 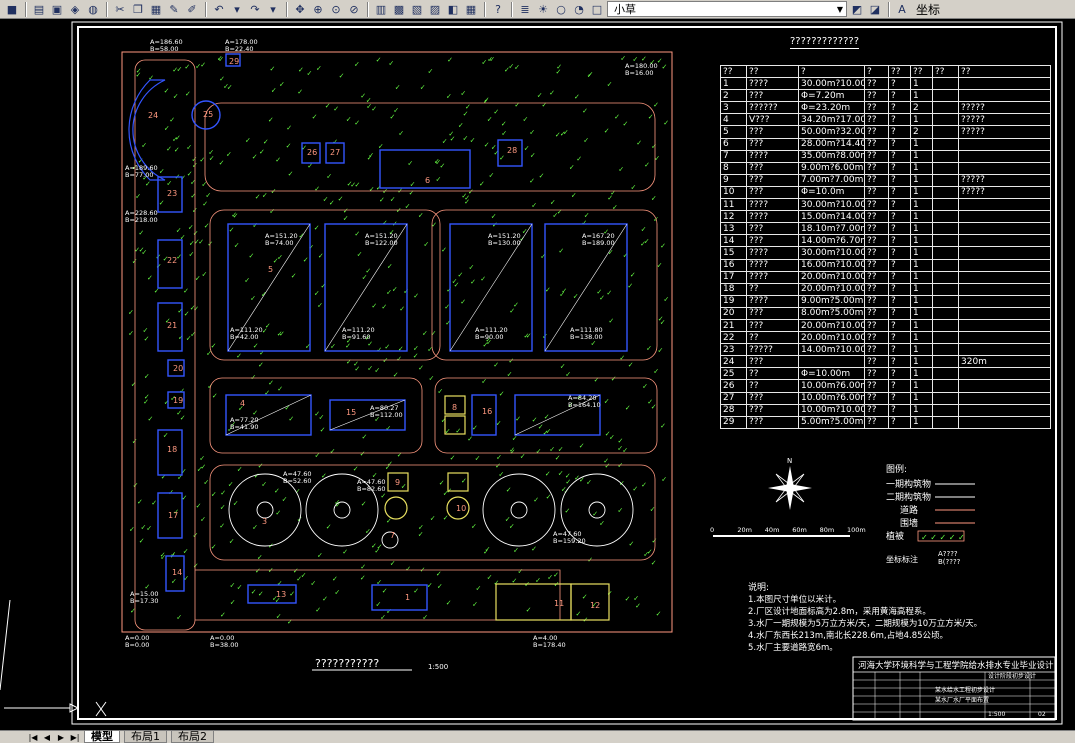 I want to click on layer-previous-icon: ◪, so click(x=875, y=9).